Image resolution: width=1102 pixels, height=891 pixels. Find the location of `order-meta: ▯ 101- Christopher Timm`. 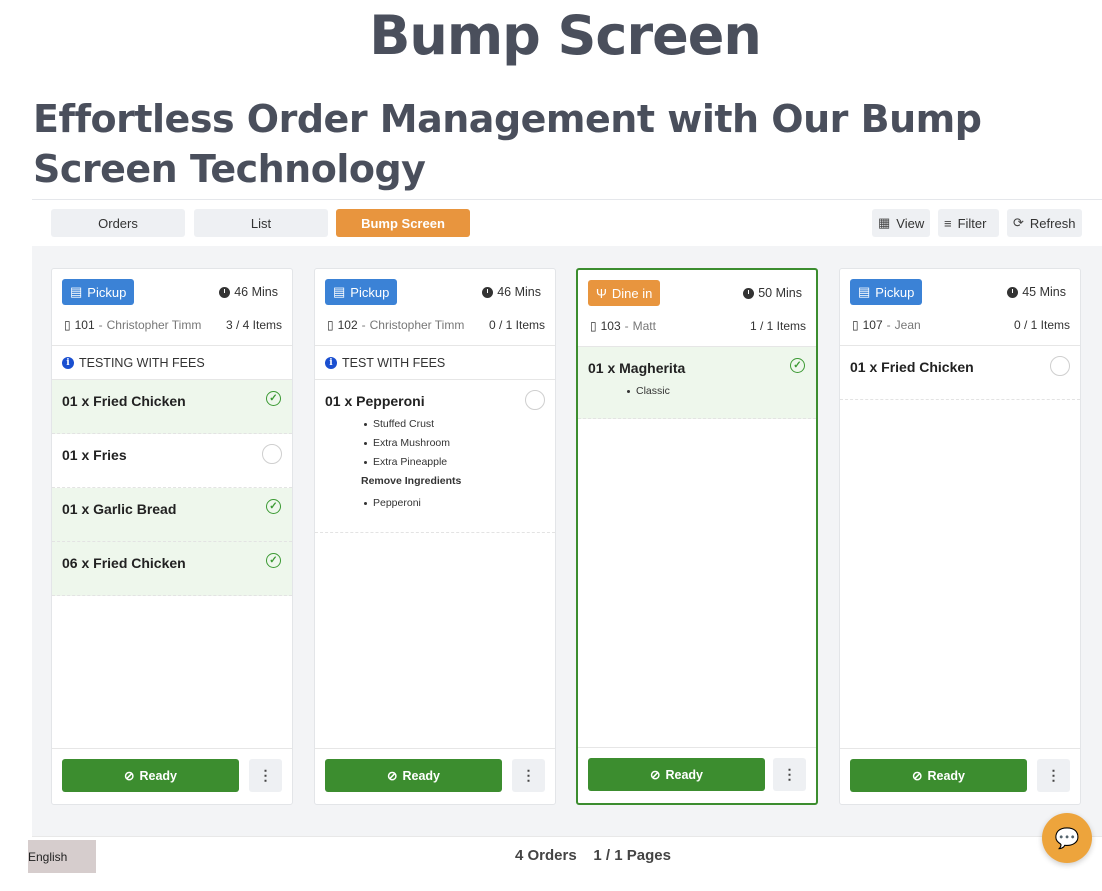

order-meta: ▯ 101- Christopher Timm is located at coordinates (133, 325).